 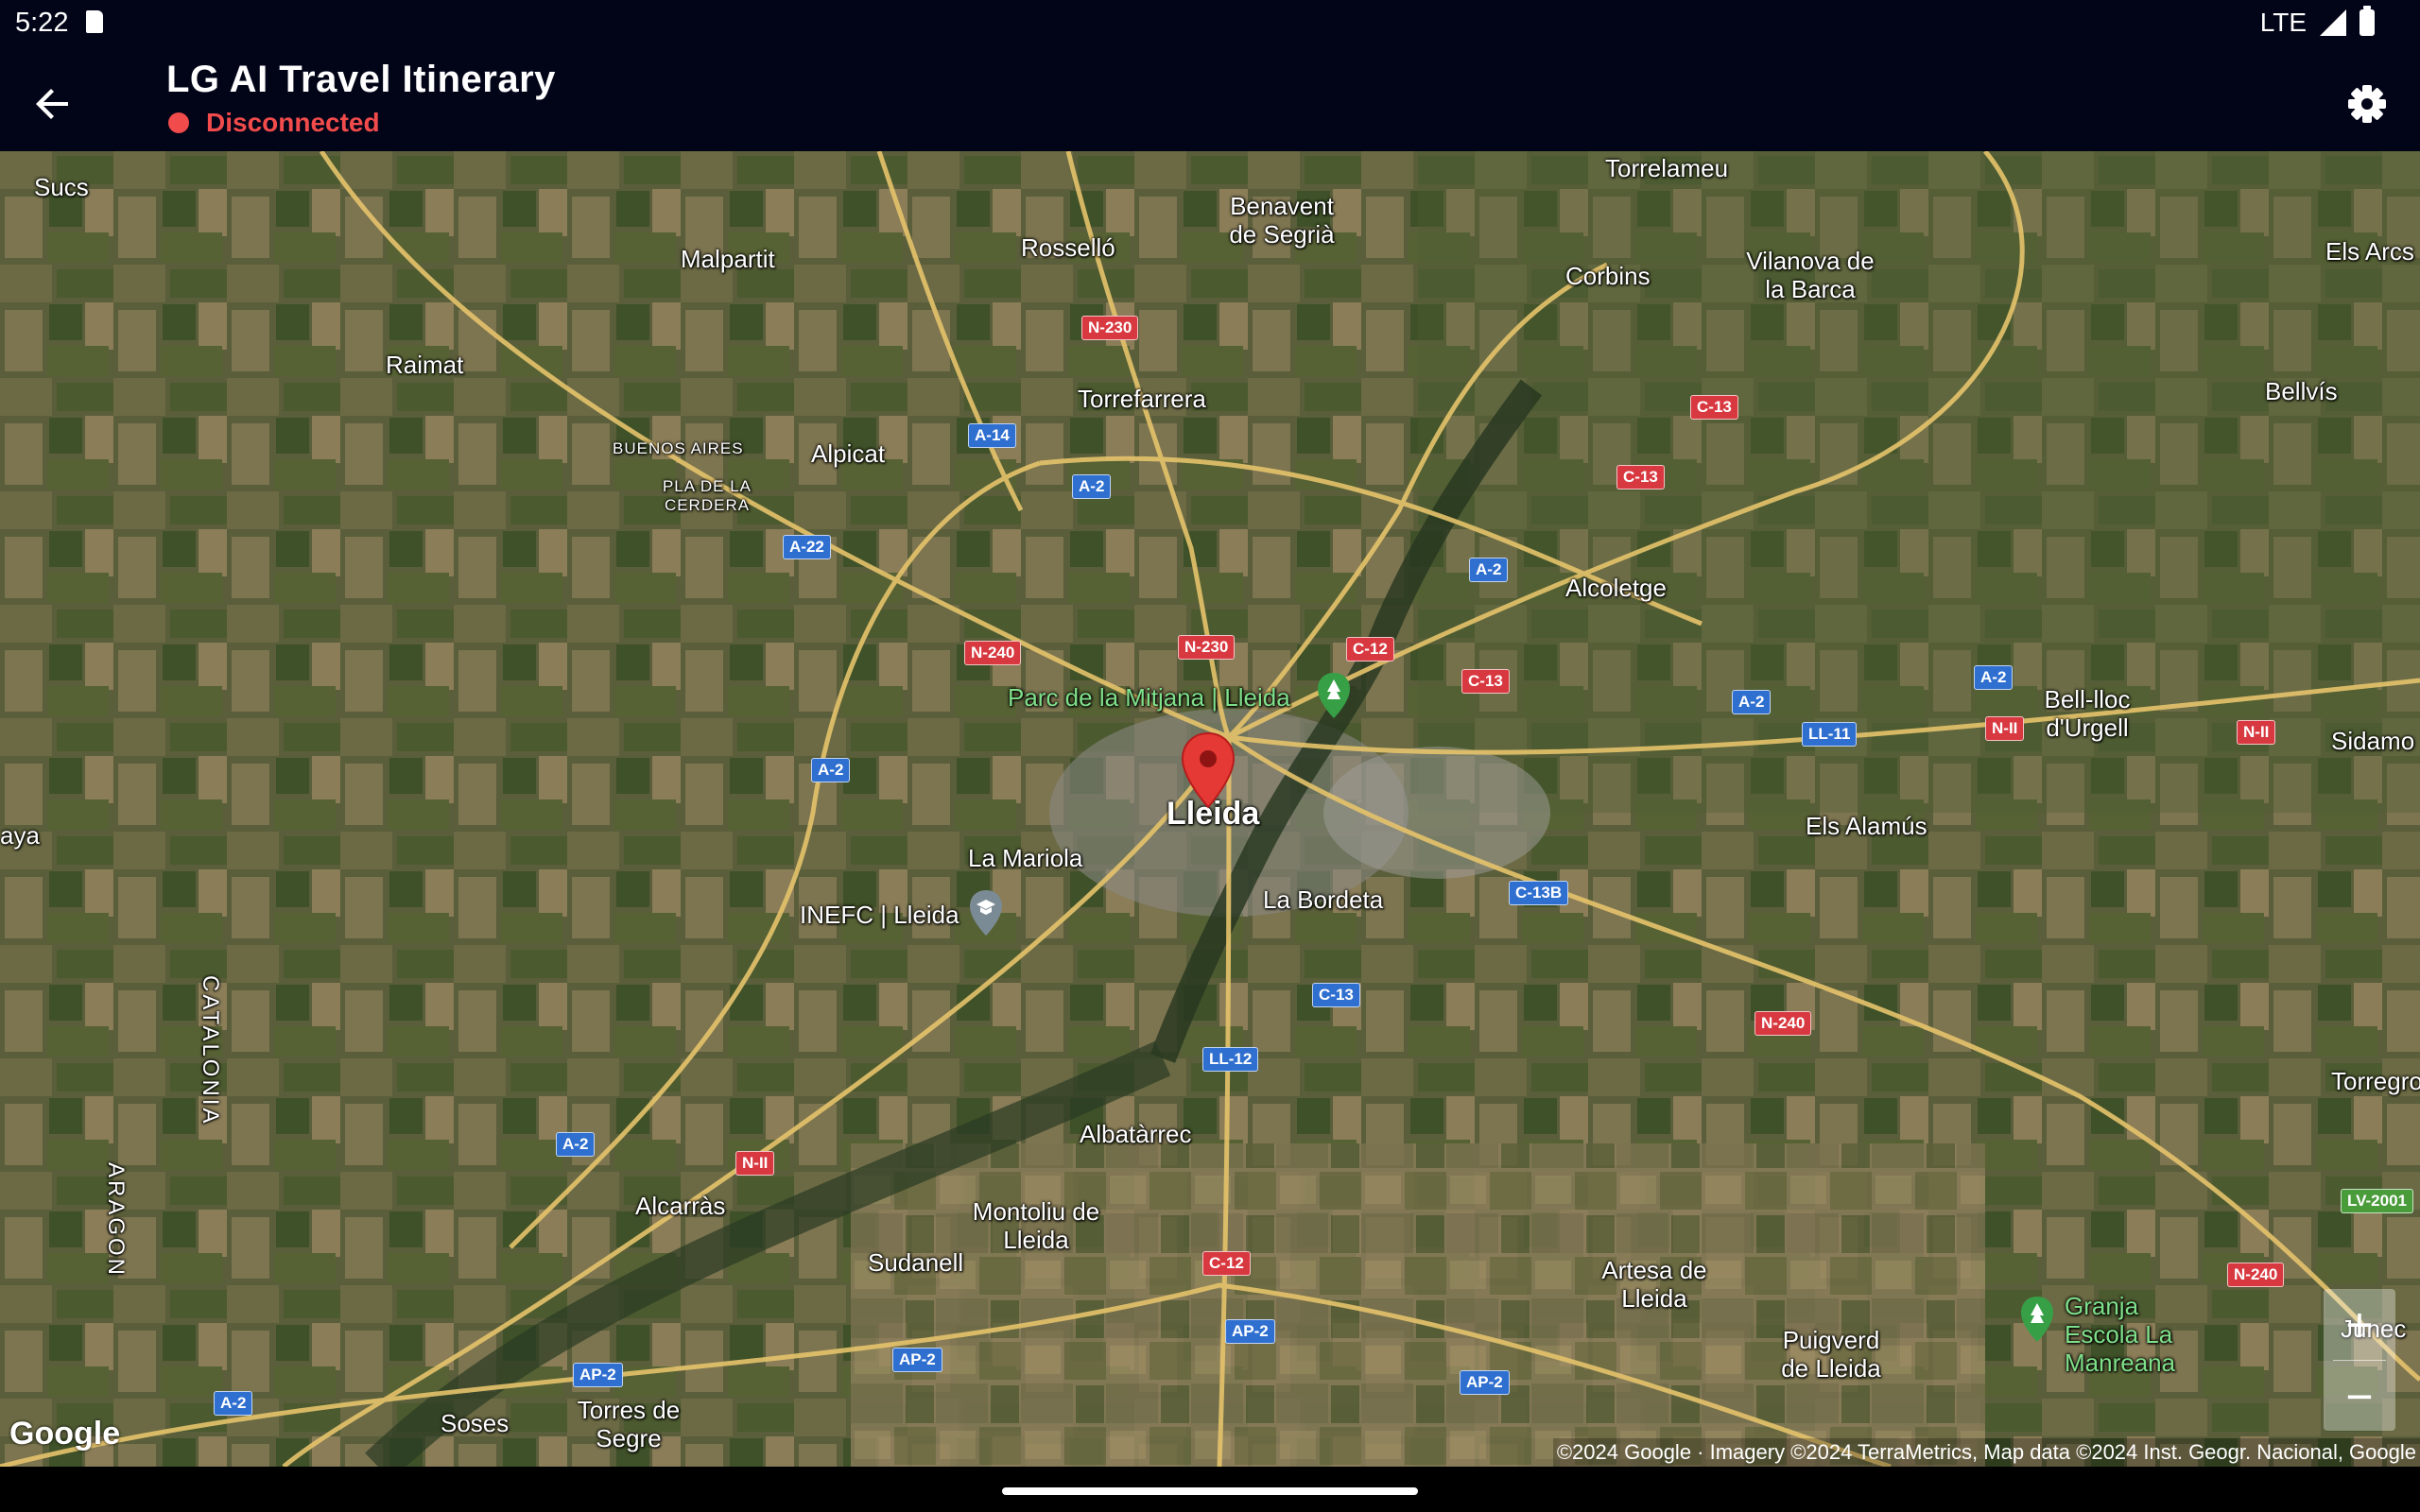 What do you see at coordinates (1866, 826) in the screenshot?
I see `place-label: Els Alamús` at bounding box center [1866, 826].